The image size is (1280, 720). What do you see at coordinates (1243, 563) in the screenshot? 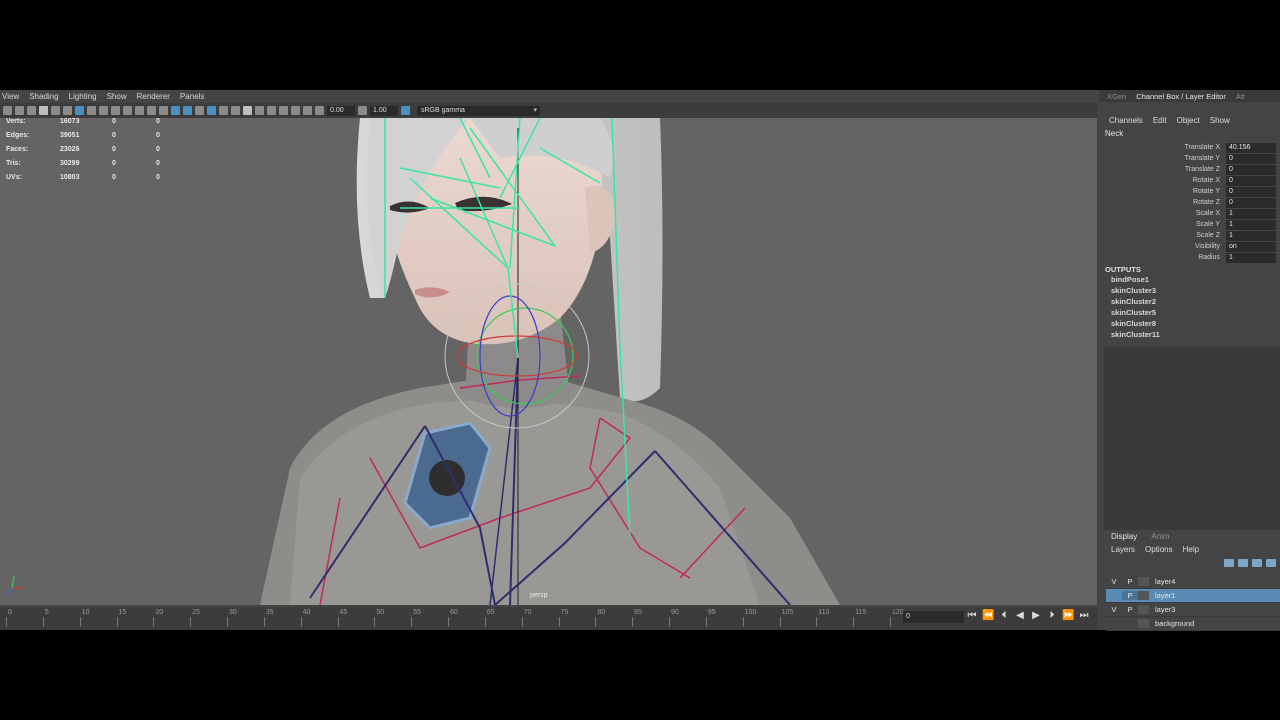
I see `move-layer-down-icon` at bounding box center [1243, 563].